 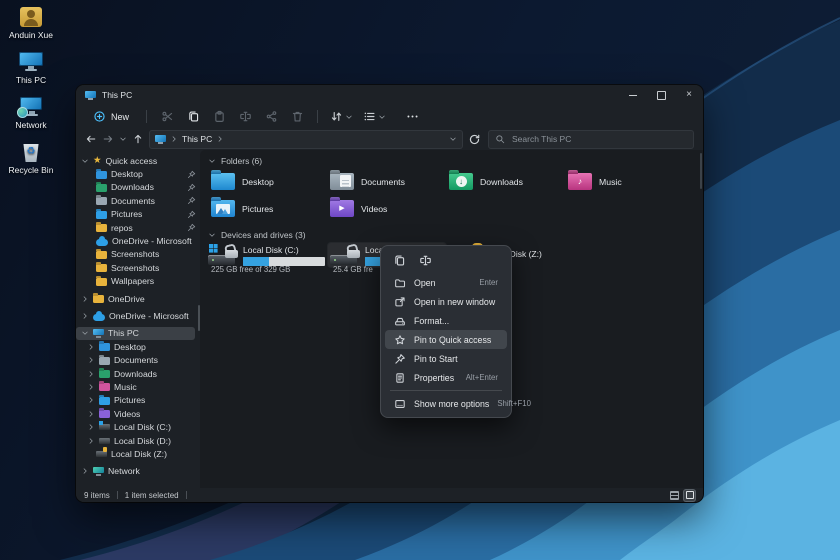 What do you see at coordinates (138, 400) in the screenshot?
I see `sidebar-item-pc-pictures: Pictures` at bounding box center [138, 400].